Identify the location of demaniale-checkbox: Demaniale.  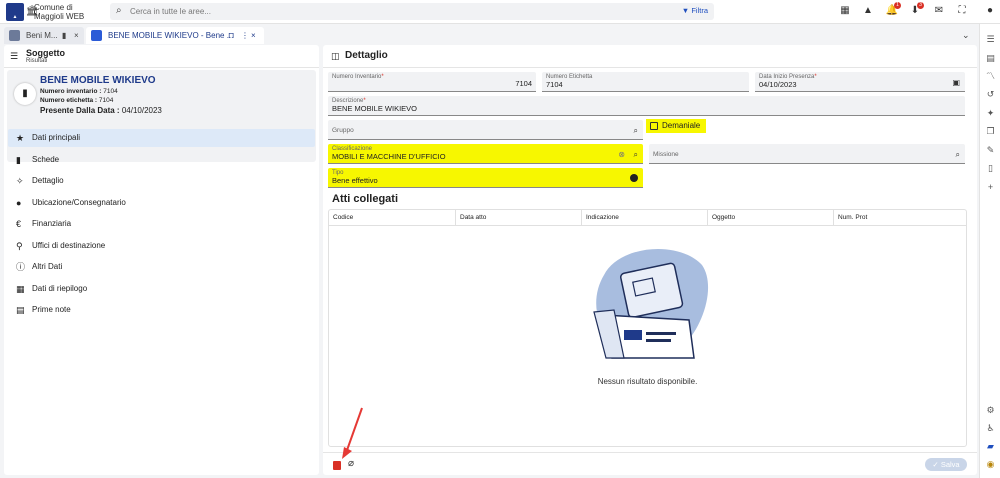
(676, 126).